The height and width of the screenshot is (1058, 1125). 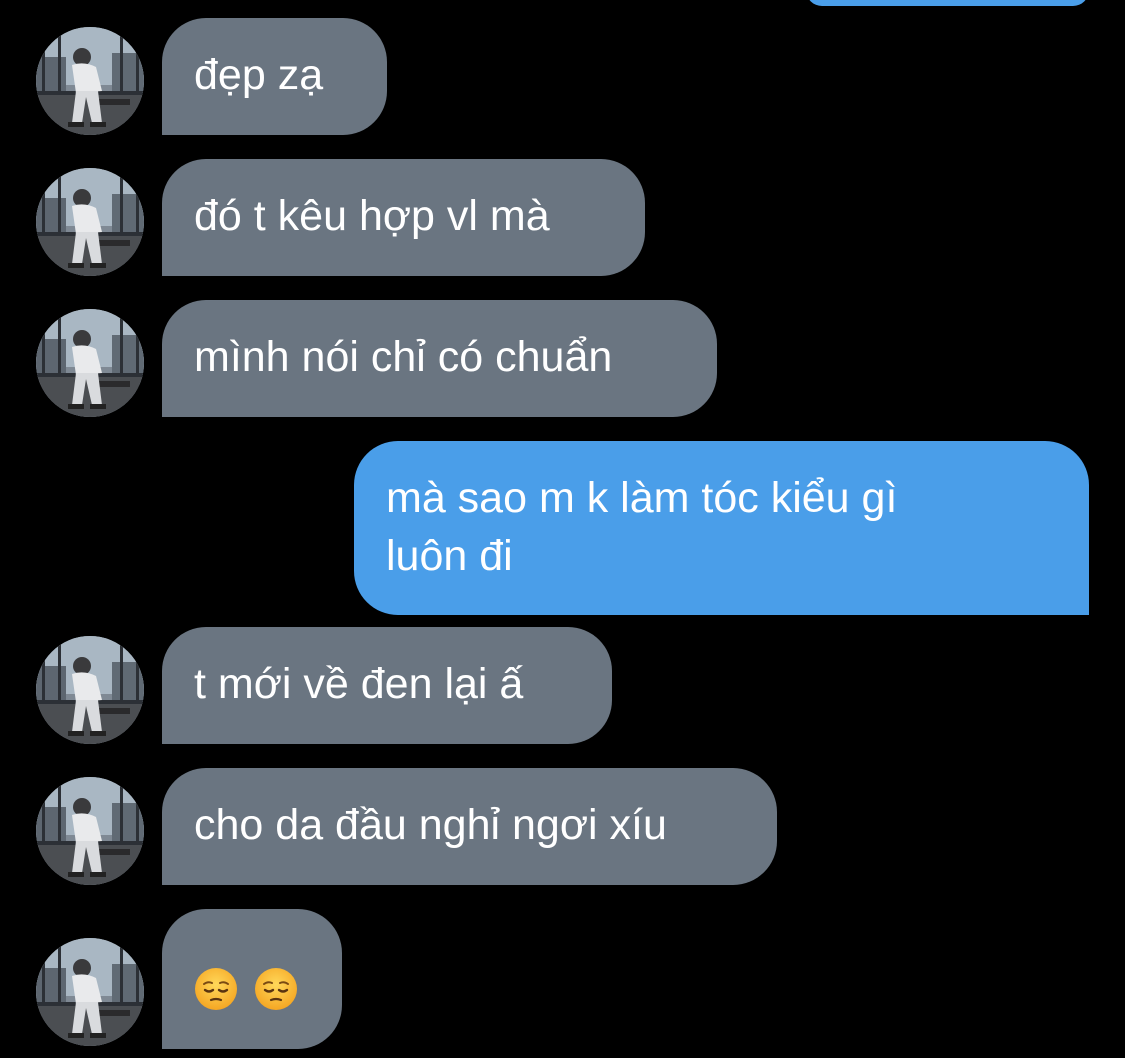 I want to click on message-text: cho da đầu nghỉ ngơi xíu, so click(x=430, y=825).